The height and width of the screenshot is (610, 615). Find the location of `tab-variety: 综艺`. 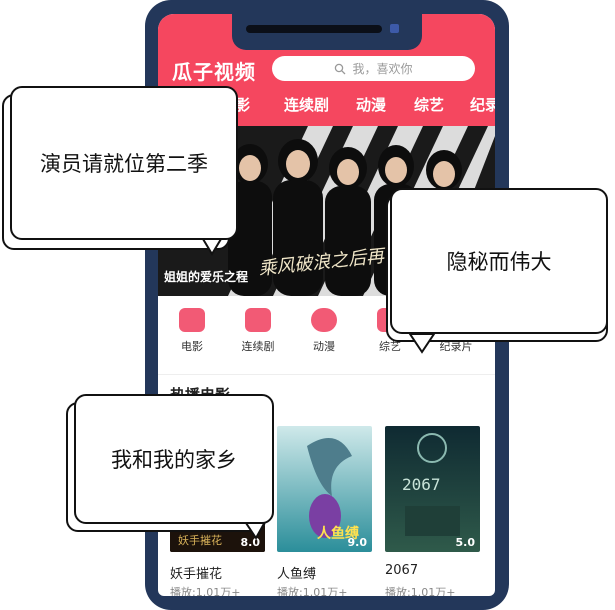

tab-variety: 综艺 is located at coordinates (429, 104).